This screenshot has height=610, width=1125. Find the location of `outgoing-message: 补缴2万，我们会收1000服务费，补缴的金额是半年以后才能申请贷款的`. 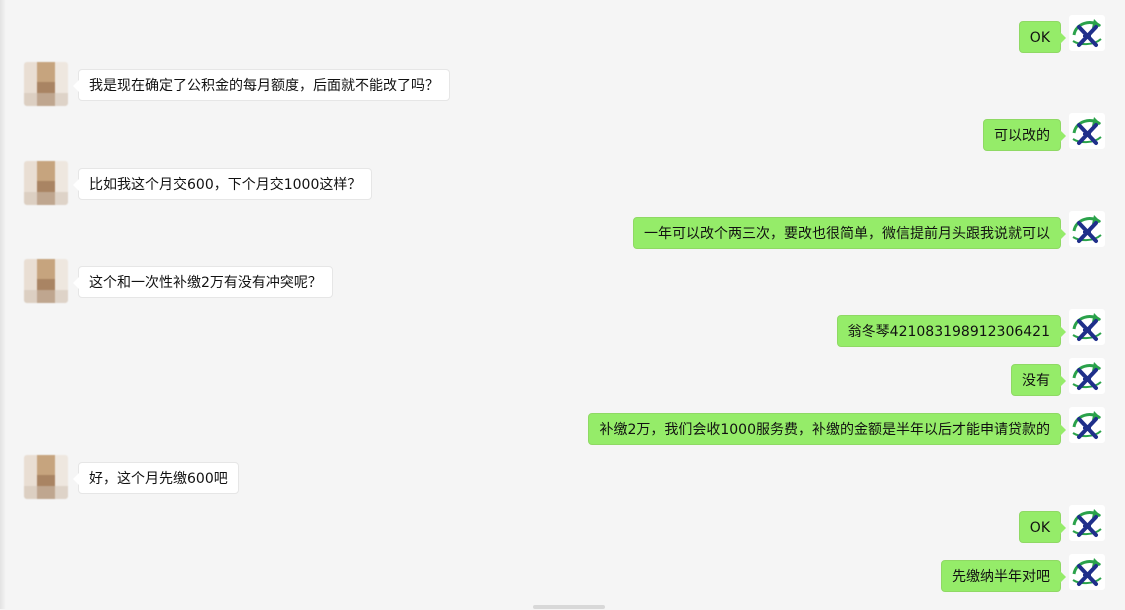

outgoing-message: 补缴2万，我们会收1000服务费，补缴的金额是半年以后才能申请贷款的 is located at coordinates (562, 435).